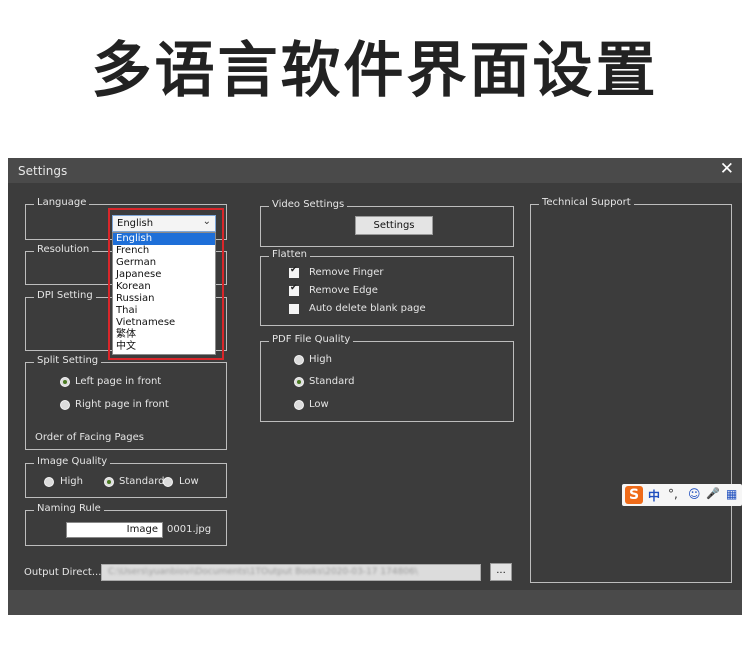 The height and width of the screenshot is (669, 750). What do you see at coordinates (319, 404) in the screenshot?
I see `pdf-low-label: Low` at bounding box center [319, 404].